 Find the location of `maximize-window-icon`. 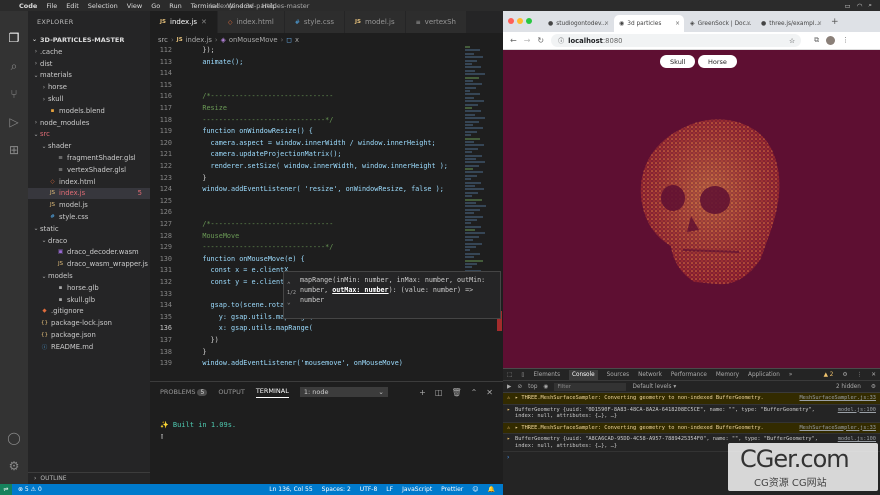

maximize-window-icon is located at coordinates (529, 21).